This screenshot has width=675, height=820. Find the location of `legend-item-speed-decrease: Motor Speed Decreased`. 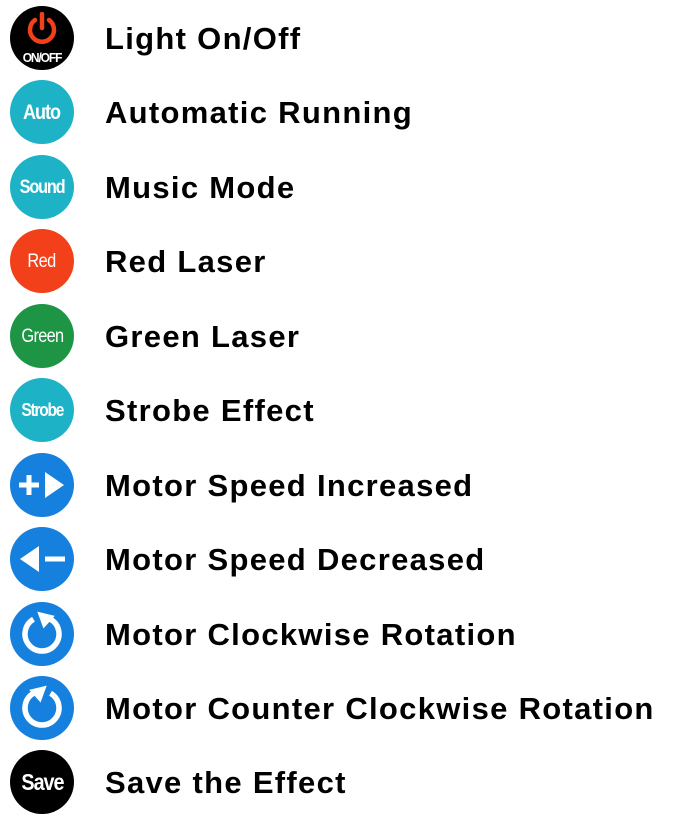

legend-item-speed-decrease: Motor Speed Decreased is located at coordinates (337, 560).